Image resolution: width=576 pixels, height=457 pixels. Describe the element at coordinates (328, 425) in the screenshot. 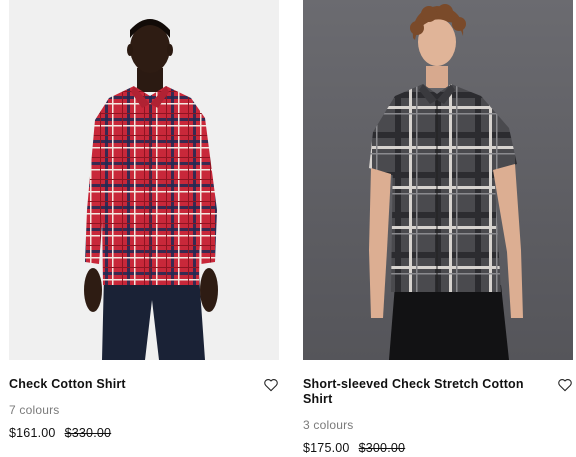

I see `colour-count: 3 colours` at that location.